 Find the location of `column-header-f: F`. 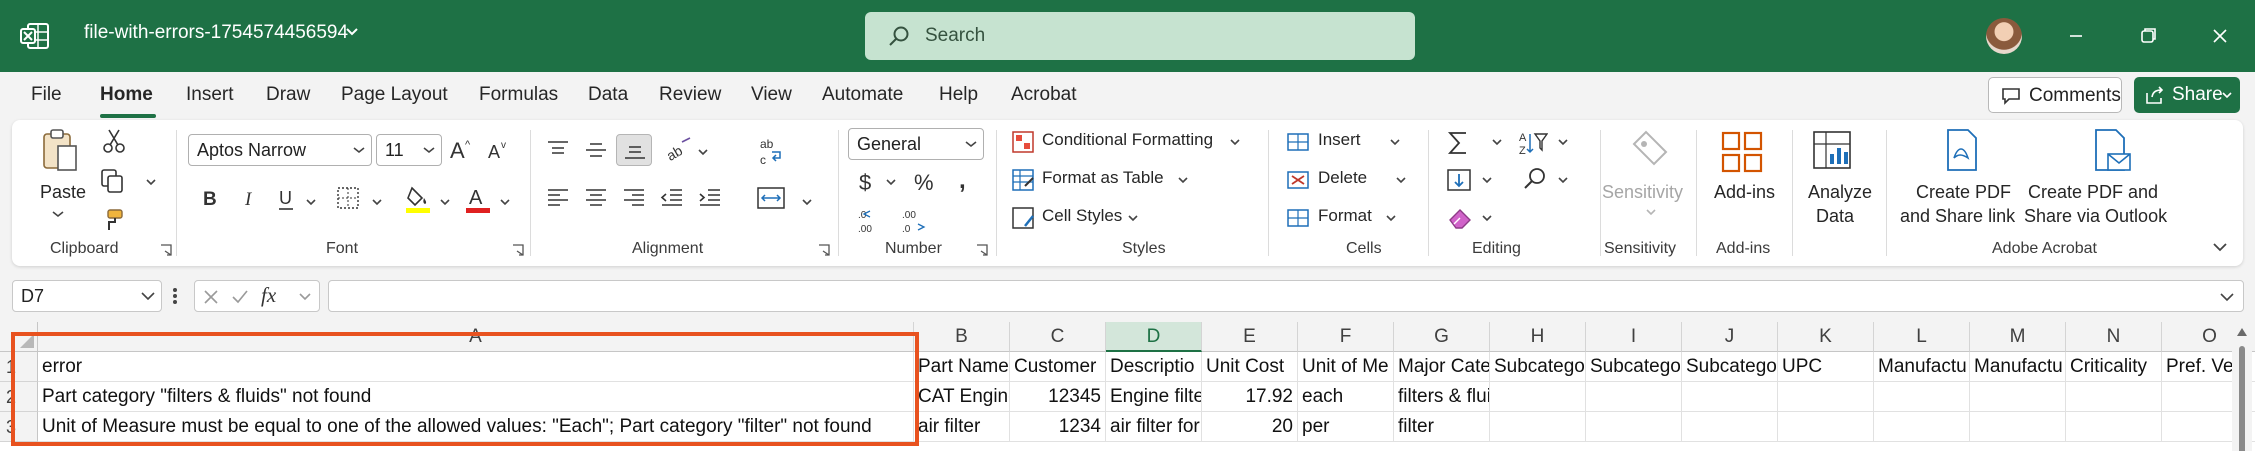

column-header-f: F is located at coordinates (1346, 337).